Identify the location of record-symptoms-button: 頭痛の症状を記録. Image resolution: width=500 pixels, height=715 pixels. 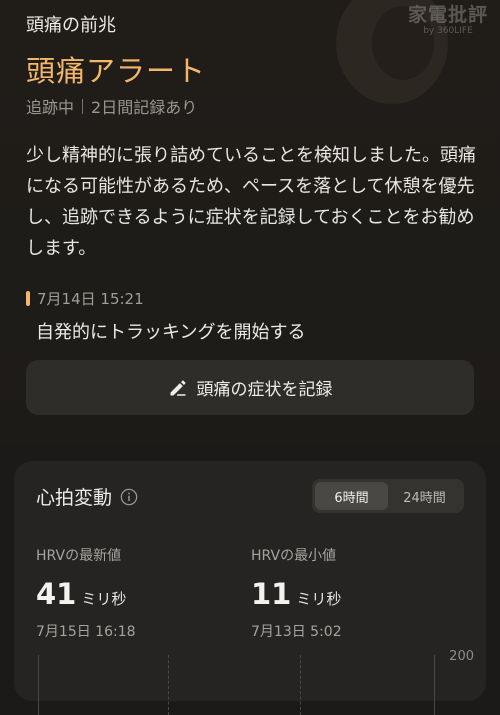
(250, 387).